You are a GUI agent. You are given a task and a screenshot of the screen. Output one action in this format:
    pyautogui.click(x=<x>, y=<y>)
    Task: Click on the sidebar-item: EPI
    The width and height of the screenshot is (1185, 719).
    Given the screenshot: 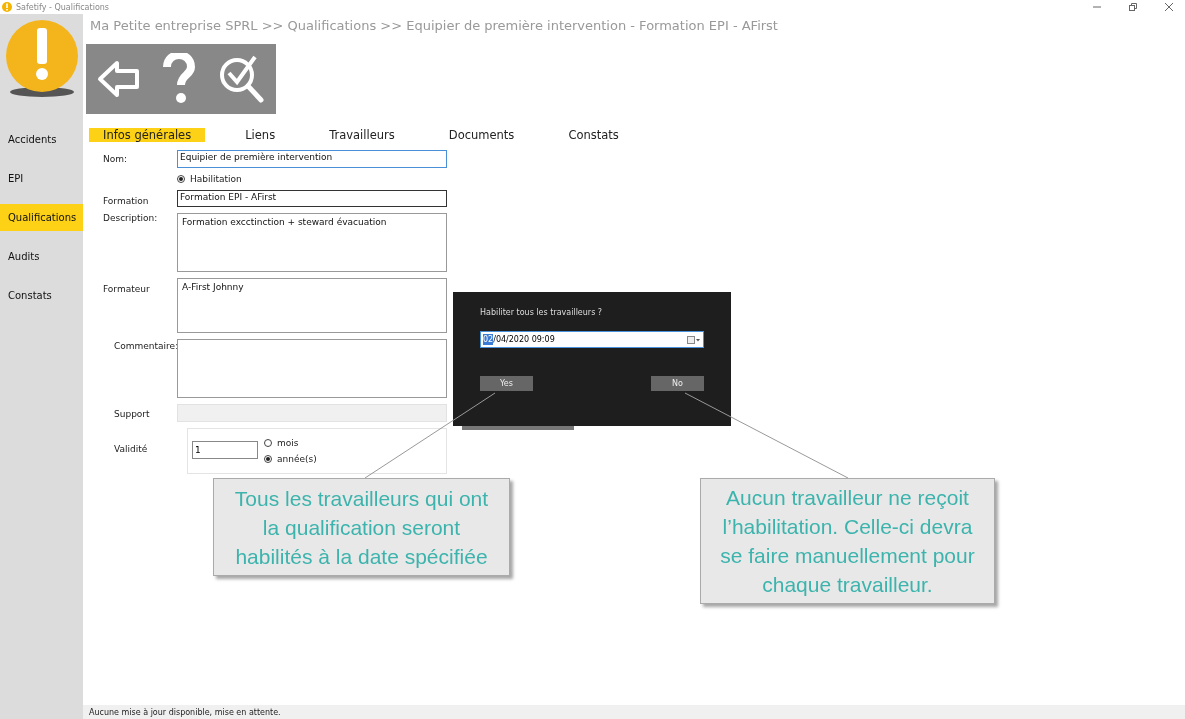 What is the action you would take?
    pyautogui.click(x=41, y=178)
    